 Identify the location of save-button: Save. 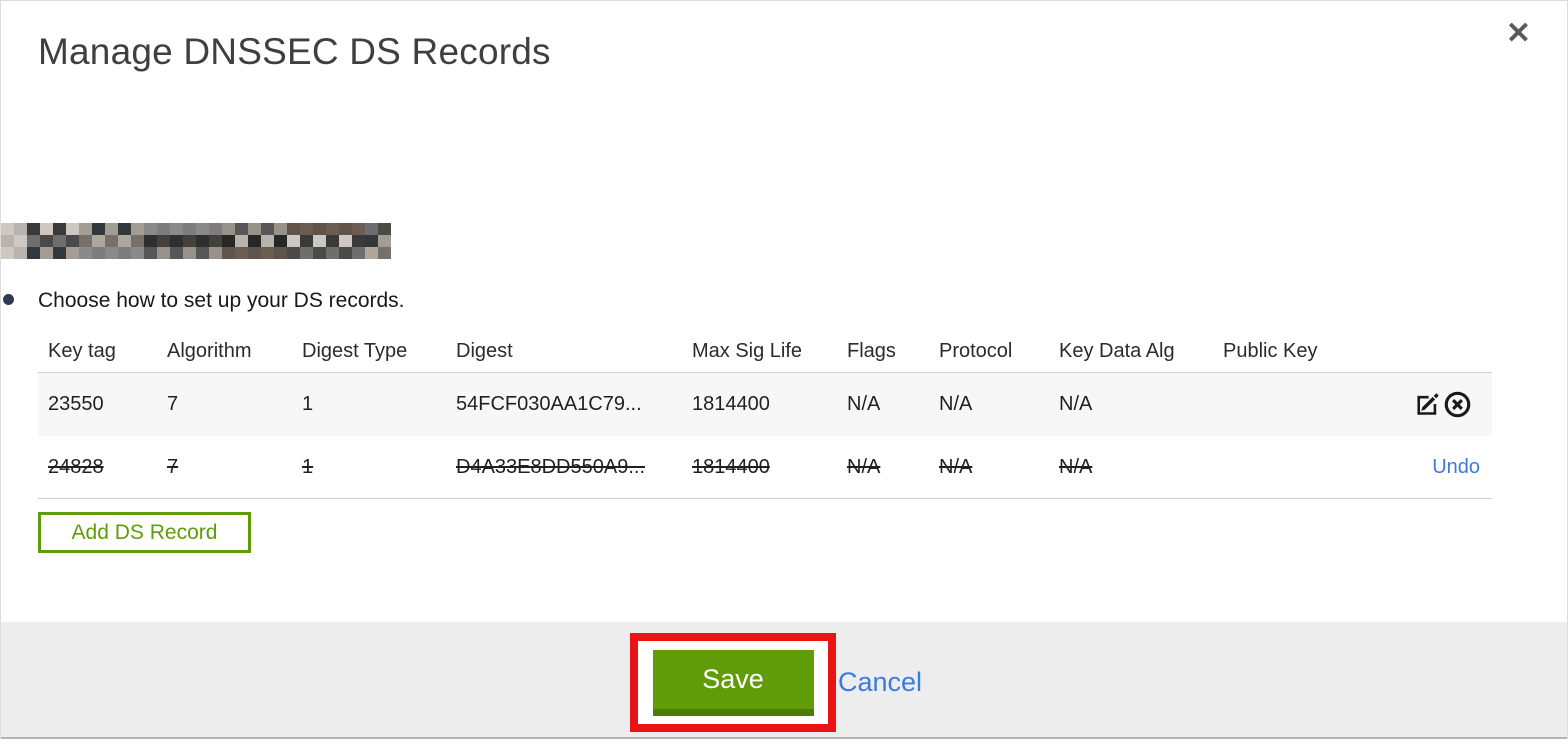
(733, 682).